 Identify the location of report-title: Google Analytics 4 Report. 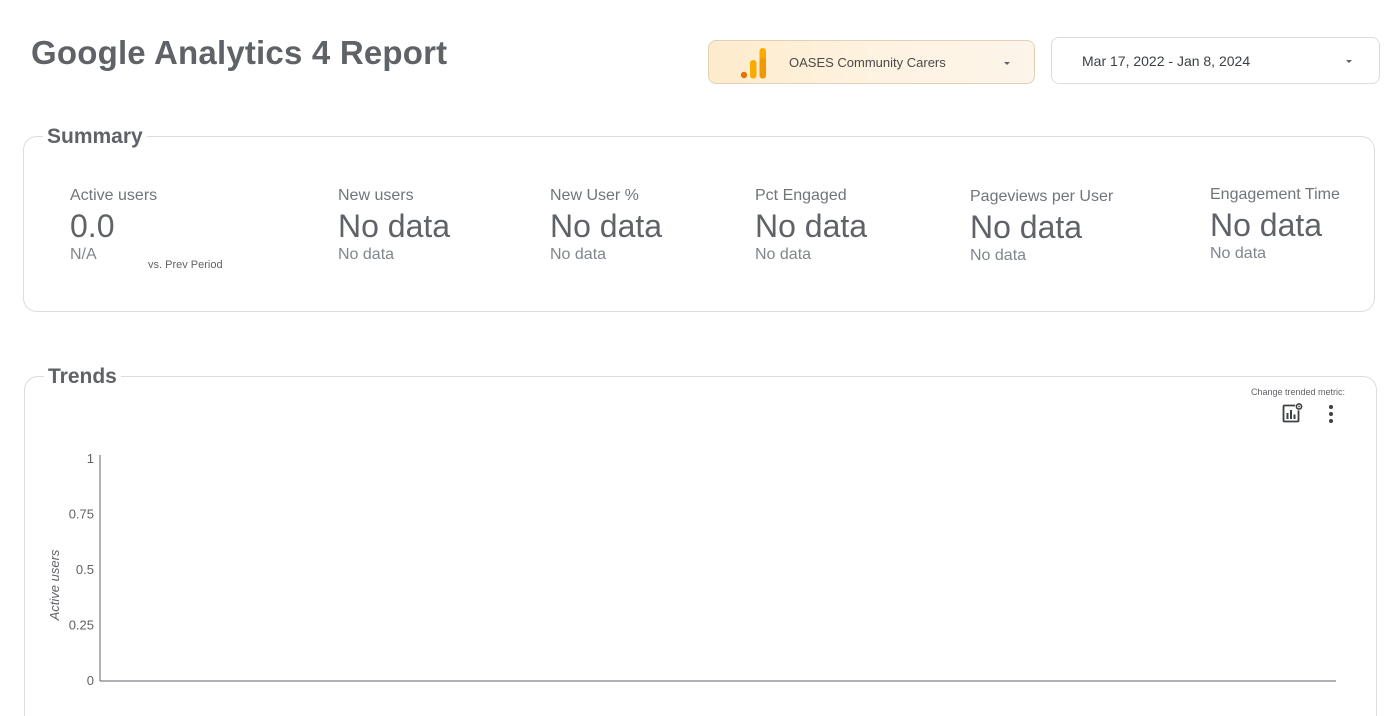
(239, 52).